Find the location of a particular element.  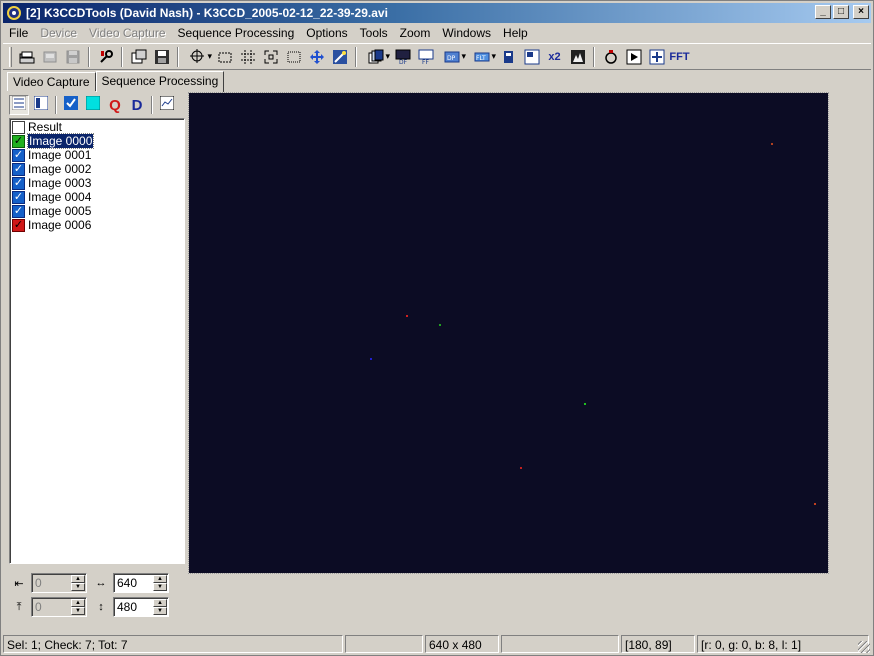

flat-field-button: FF is located at coordinates (425, 57).